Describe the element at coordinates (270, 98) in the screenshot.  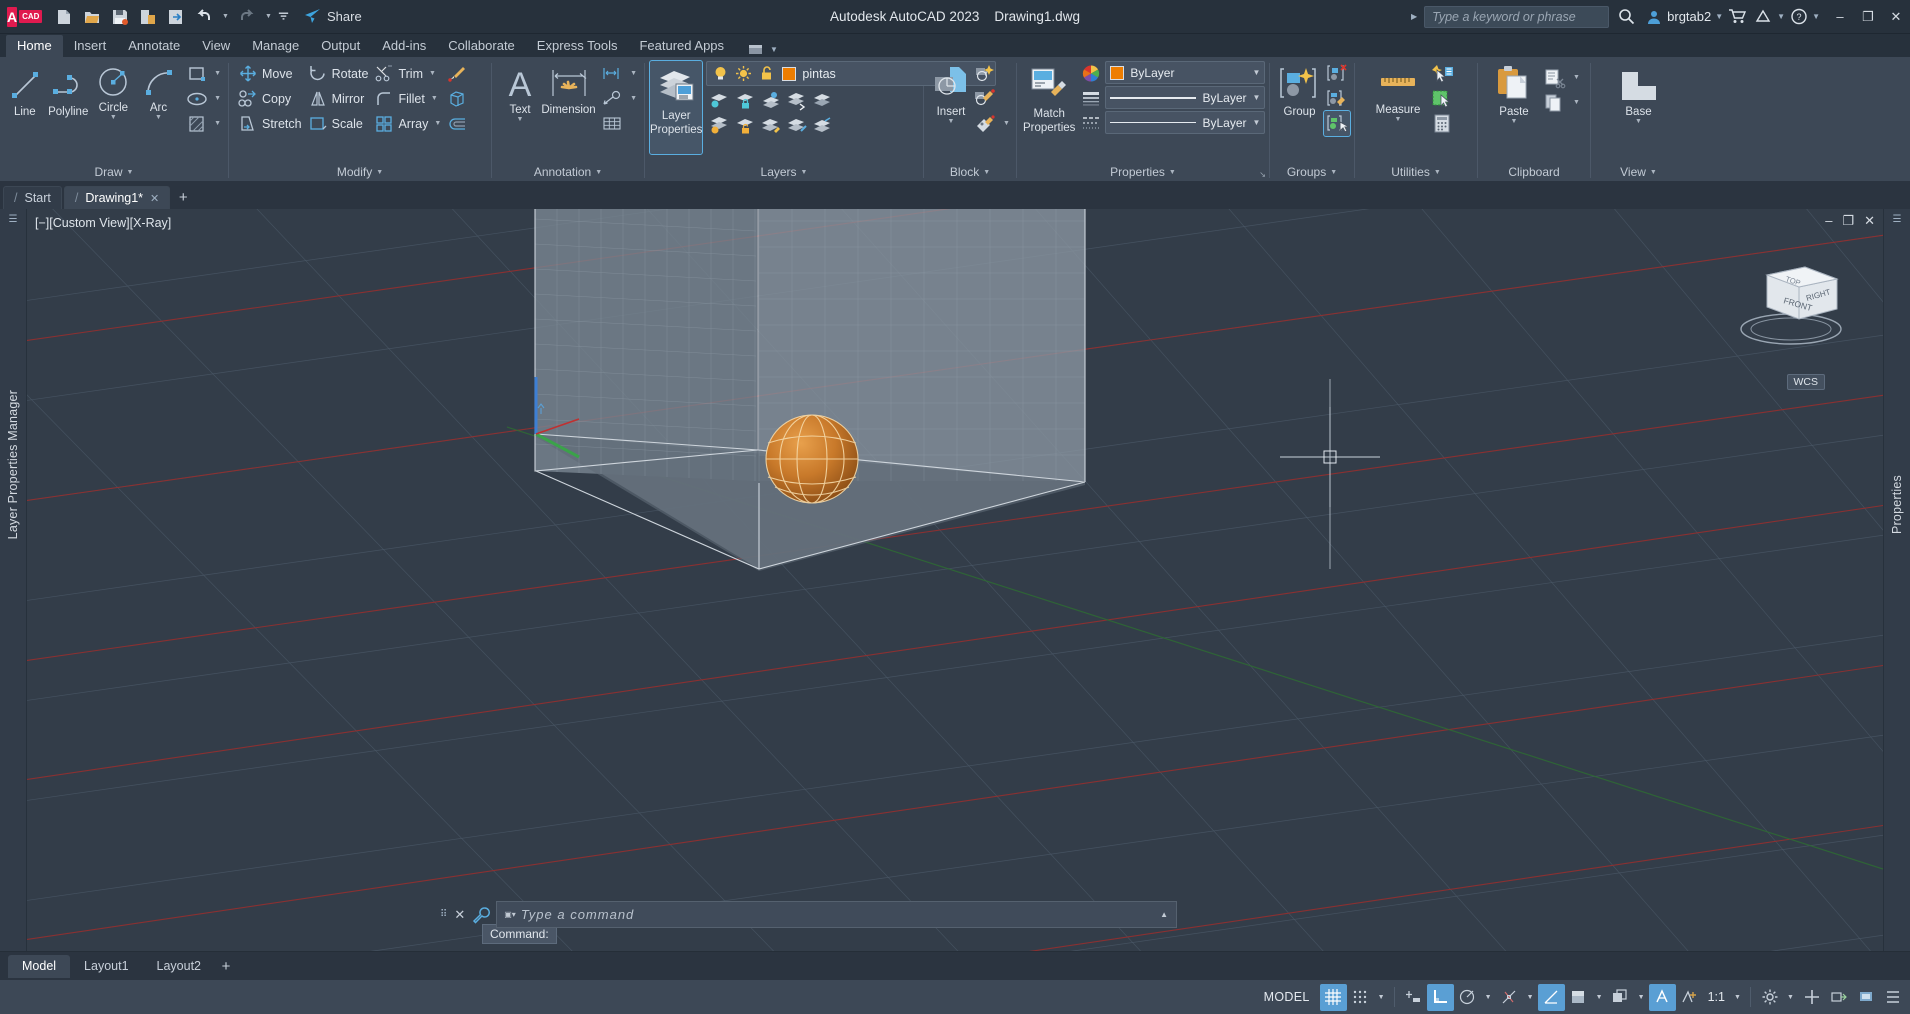
I see `modify-copy-button: Copy` at that location.